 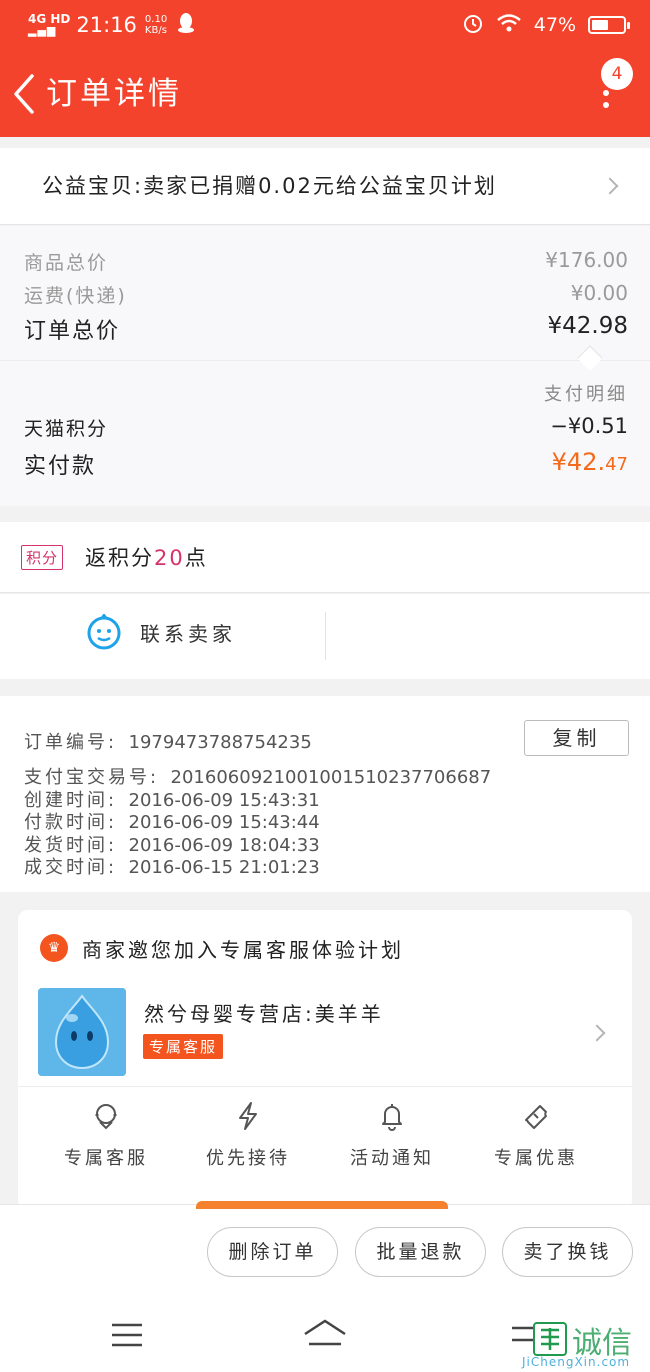 I want to click on points-tag: 积分, so click(x=42, y=557).